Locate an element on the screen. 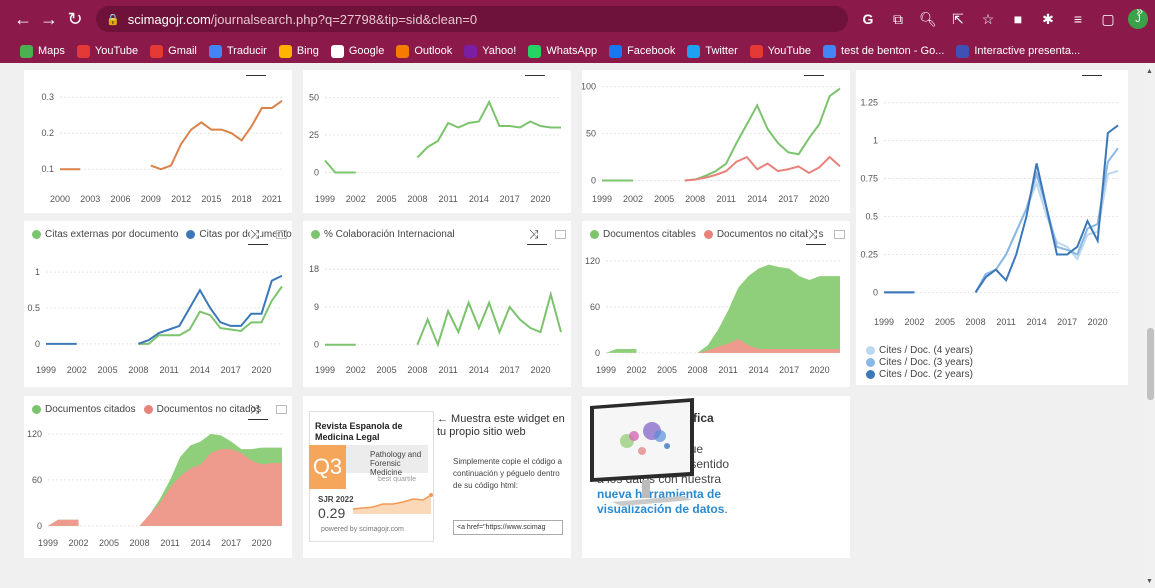  legend-item: Cites / Doc. (3 years) is located at coordinates (919, 362).